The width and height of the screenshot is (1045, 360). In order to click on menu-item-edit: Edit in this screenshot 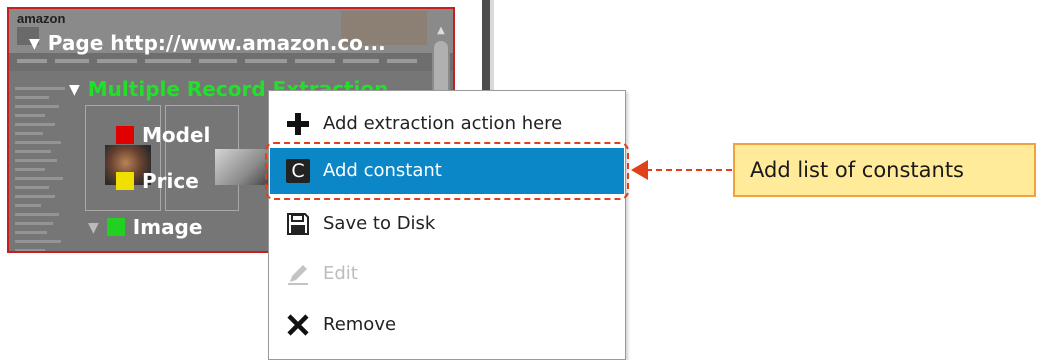, I will do `click(447, 274)`.